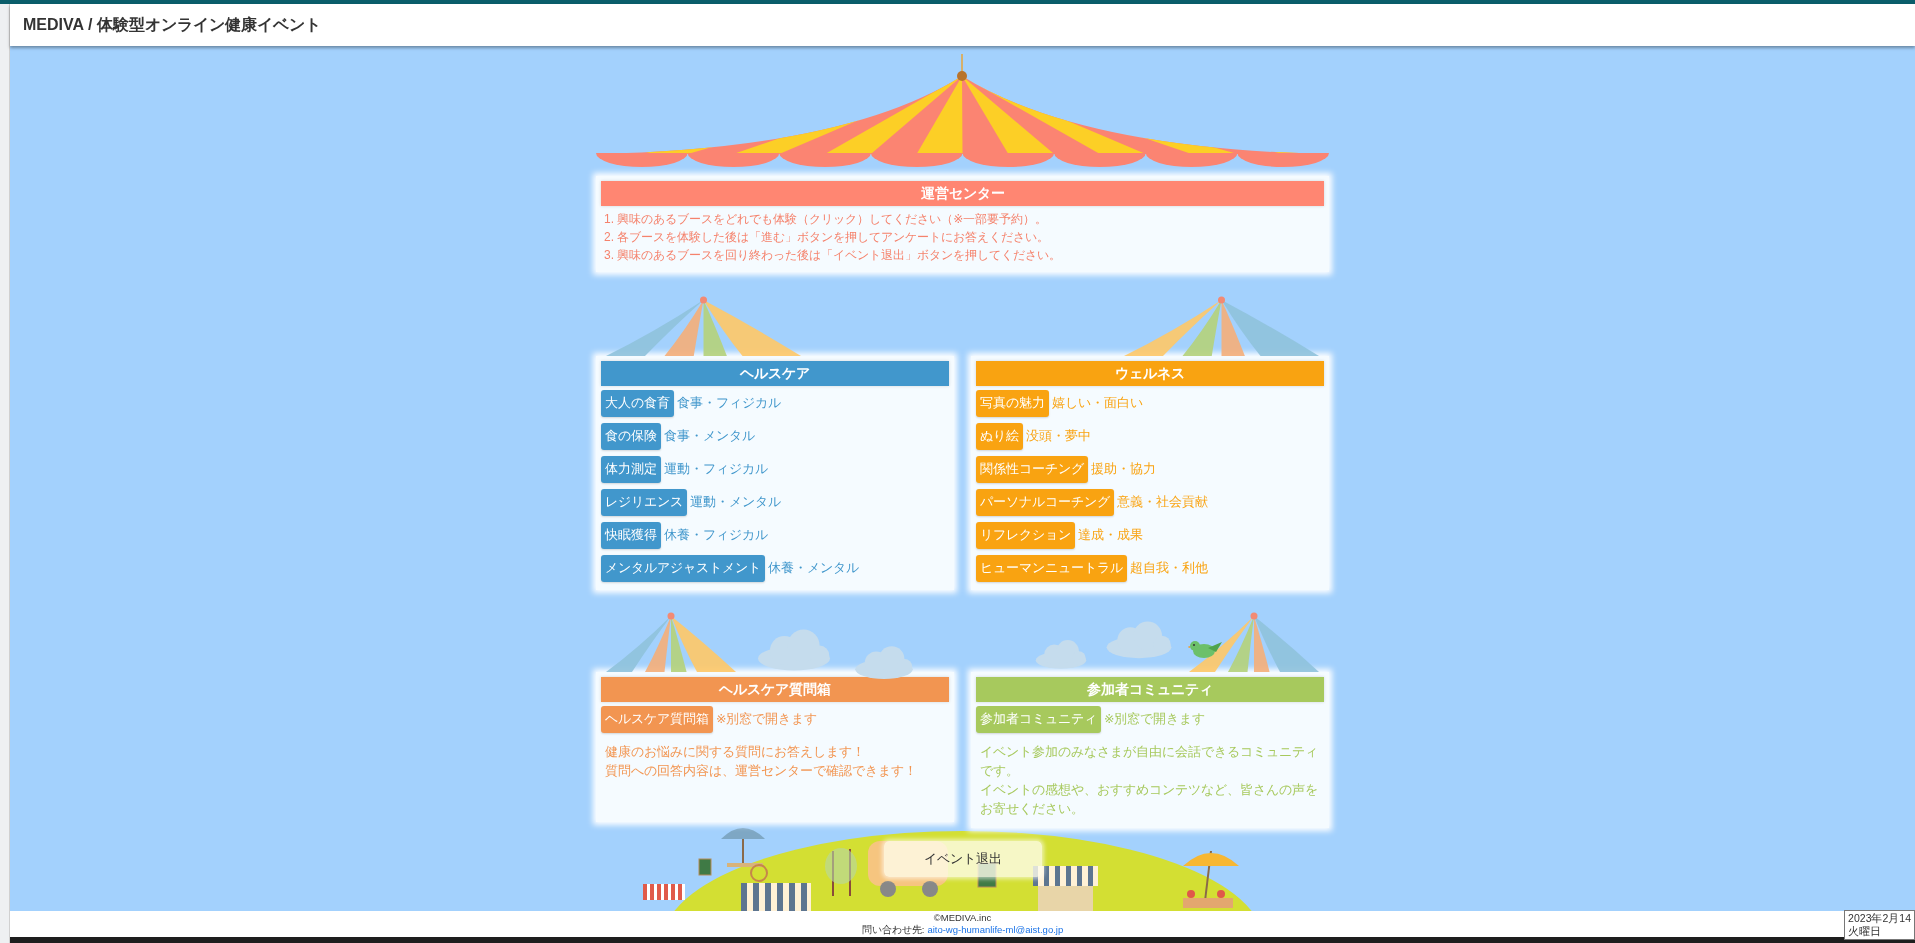 The height and width of the screenshot is (943, 1915). What do you see at coordinates (1149, 800) in the screenshot?
I see `booth-description: イベントの感想や、おすすめコンテツなど、皆さんの声をお寄せください。` at bounding box center [1149, 800].